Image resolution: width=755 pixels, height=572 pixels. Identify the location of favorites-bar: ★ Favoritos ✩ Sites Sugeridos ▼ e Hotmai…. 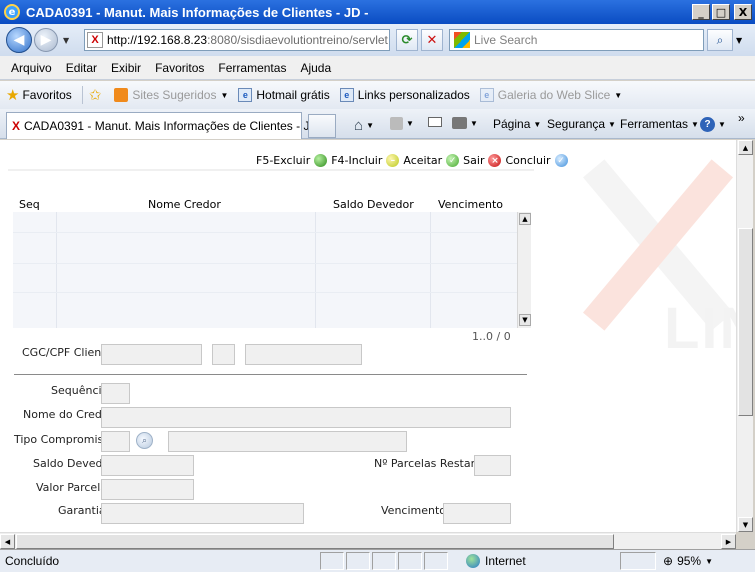
(377, 95).